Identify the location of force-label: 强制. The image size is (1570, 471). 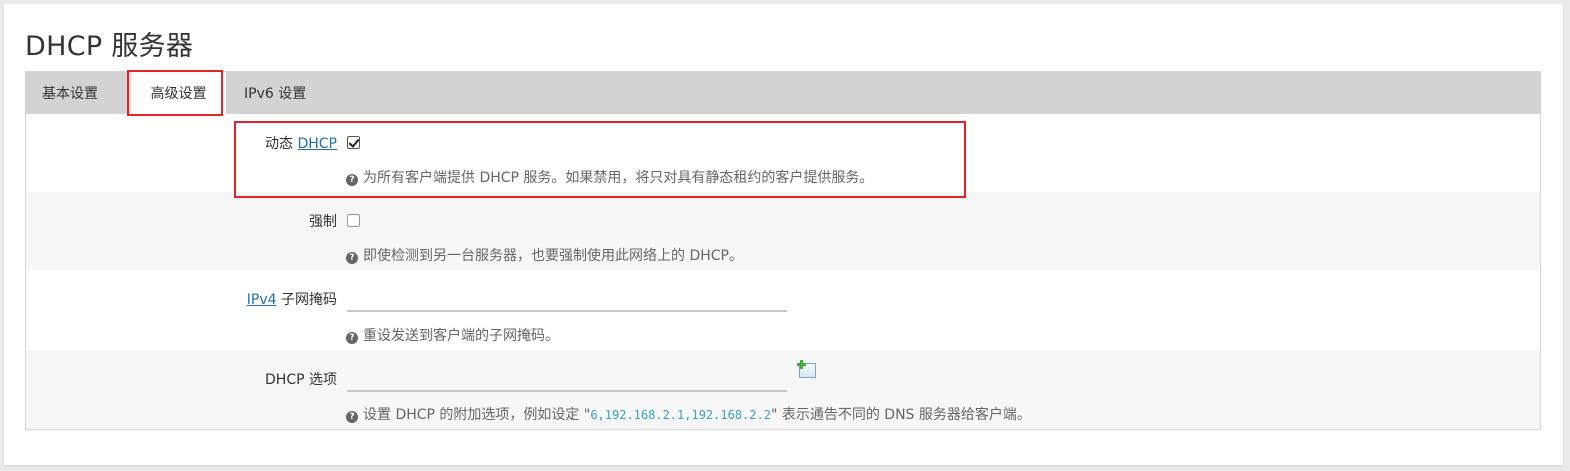
(323, 222).